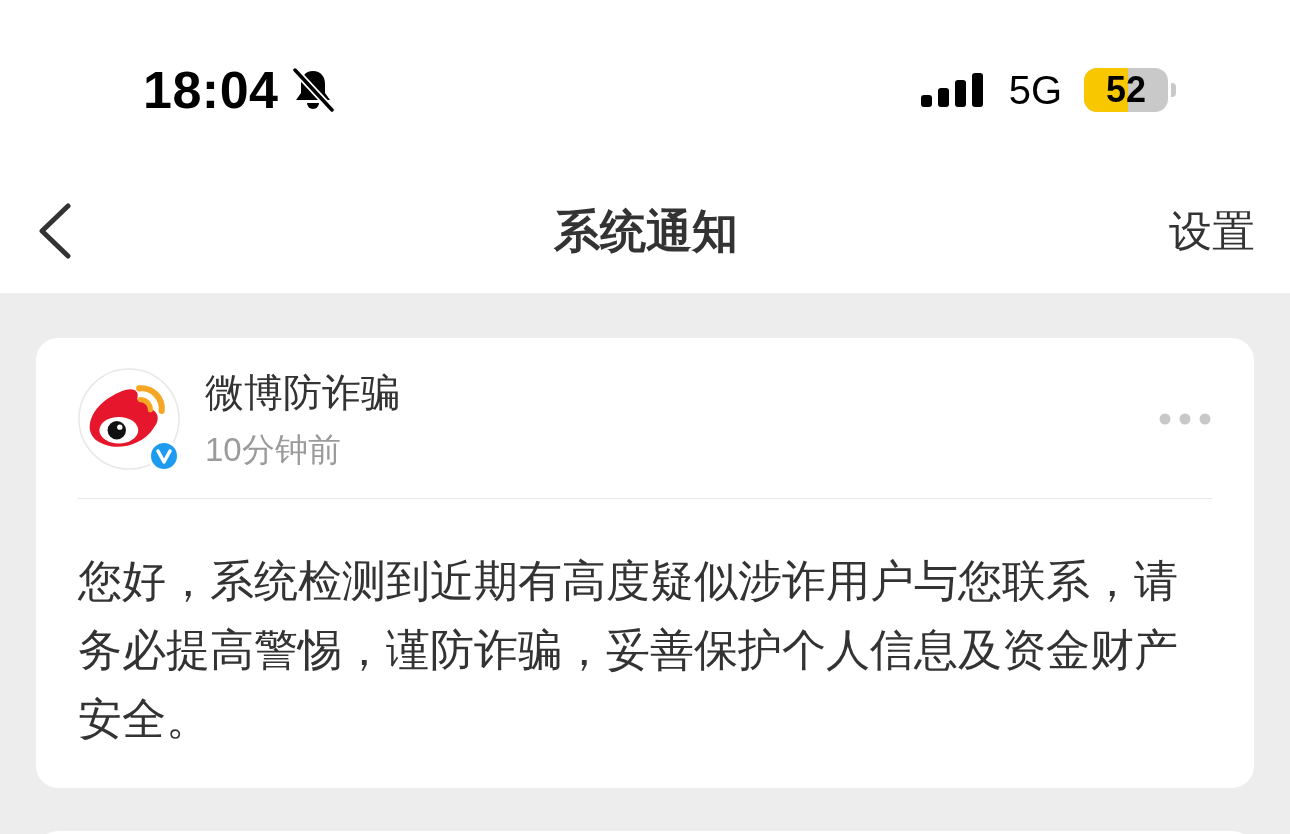  I want to click on back-button, so click(54, 230).